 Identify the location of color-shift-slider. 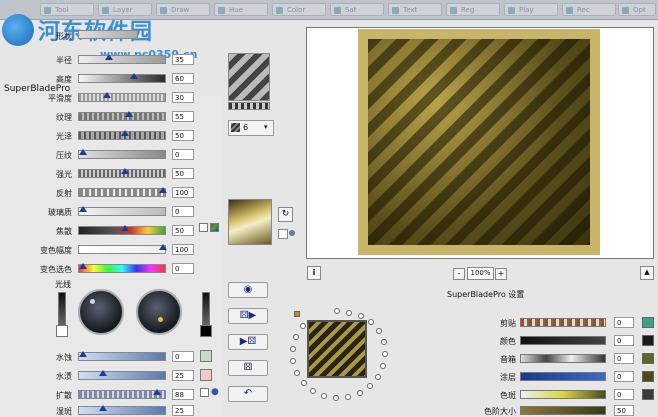
(122, 249).